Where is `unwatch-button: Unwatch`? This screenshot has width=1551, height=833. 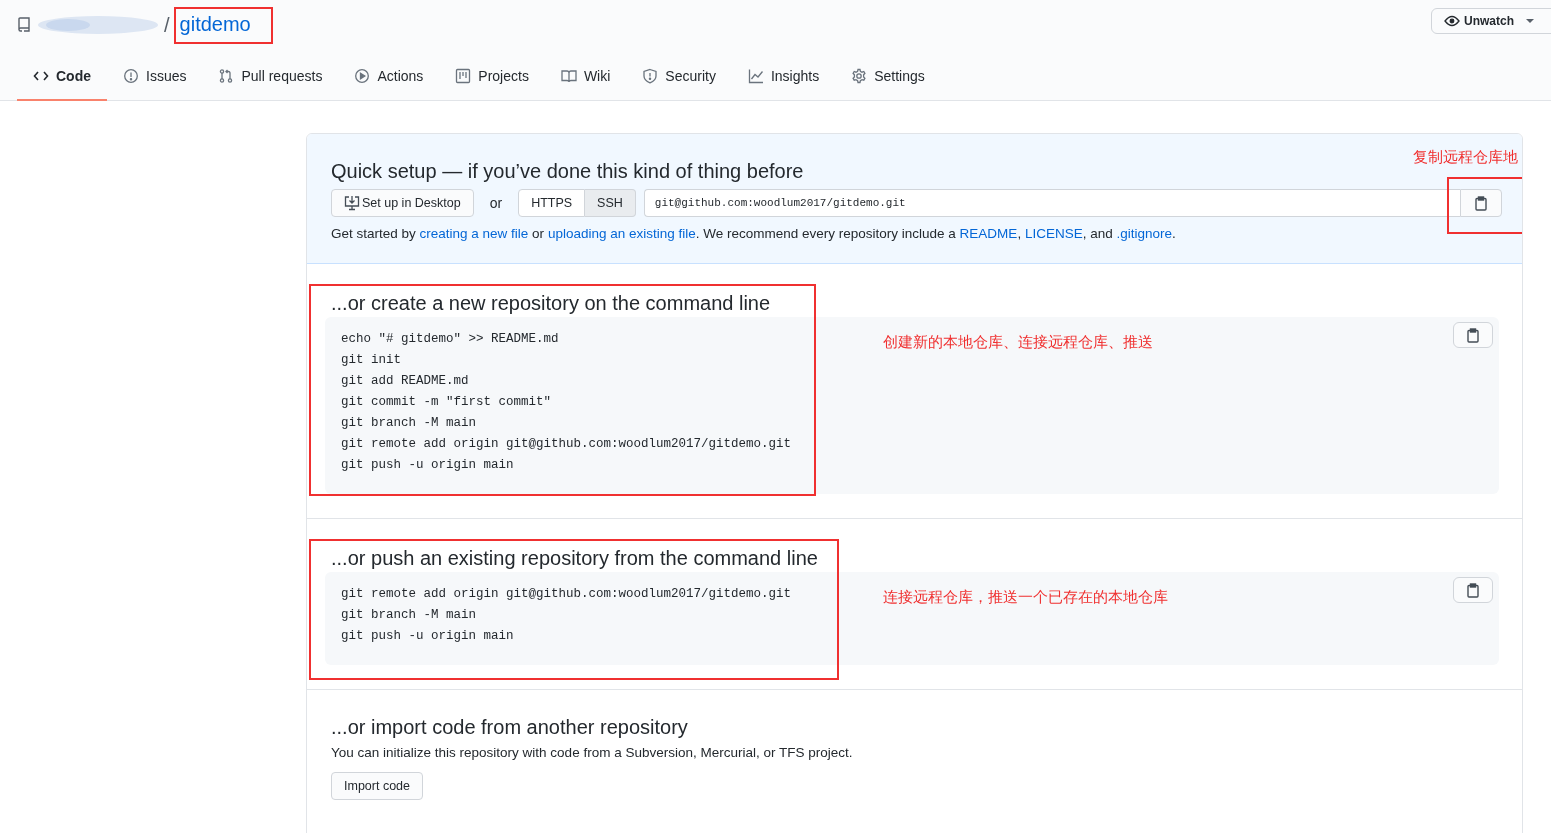 unwatch-button: Unwatch is located at coordinates (1491, 21).